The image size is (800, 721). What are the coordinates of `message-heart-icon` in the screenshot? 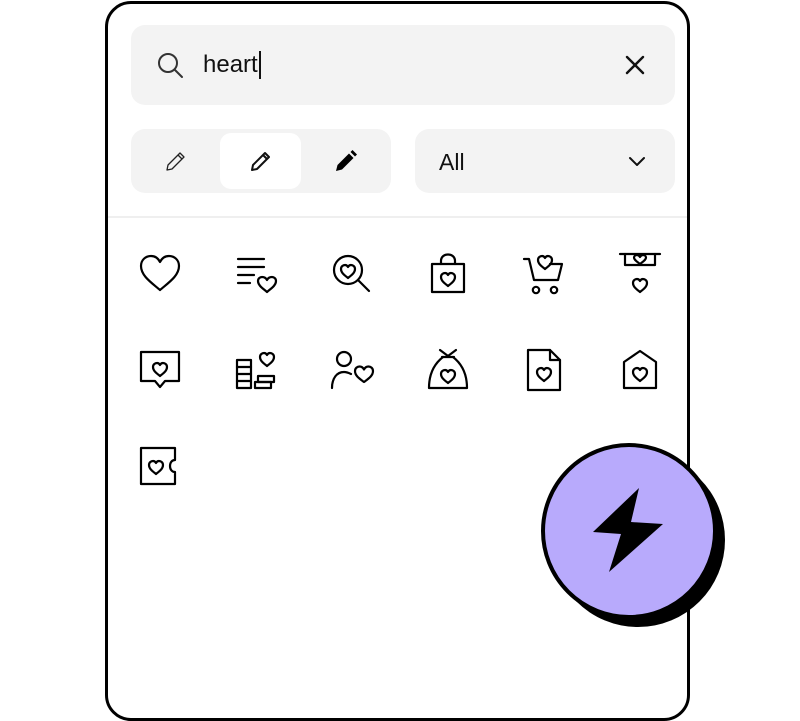 It's located at (160, 369).